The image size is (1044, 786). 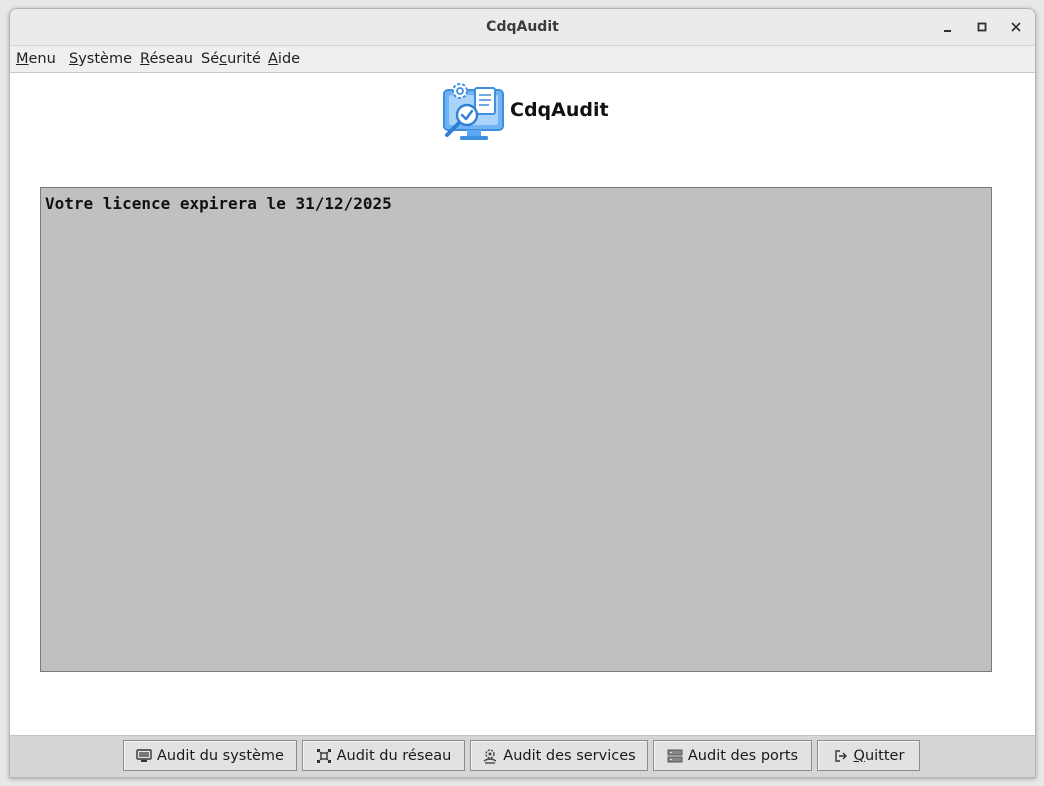 I want to click on minimize-icon, so click(x=947, y=31).